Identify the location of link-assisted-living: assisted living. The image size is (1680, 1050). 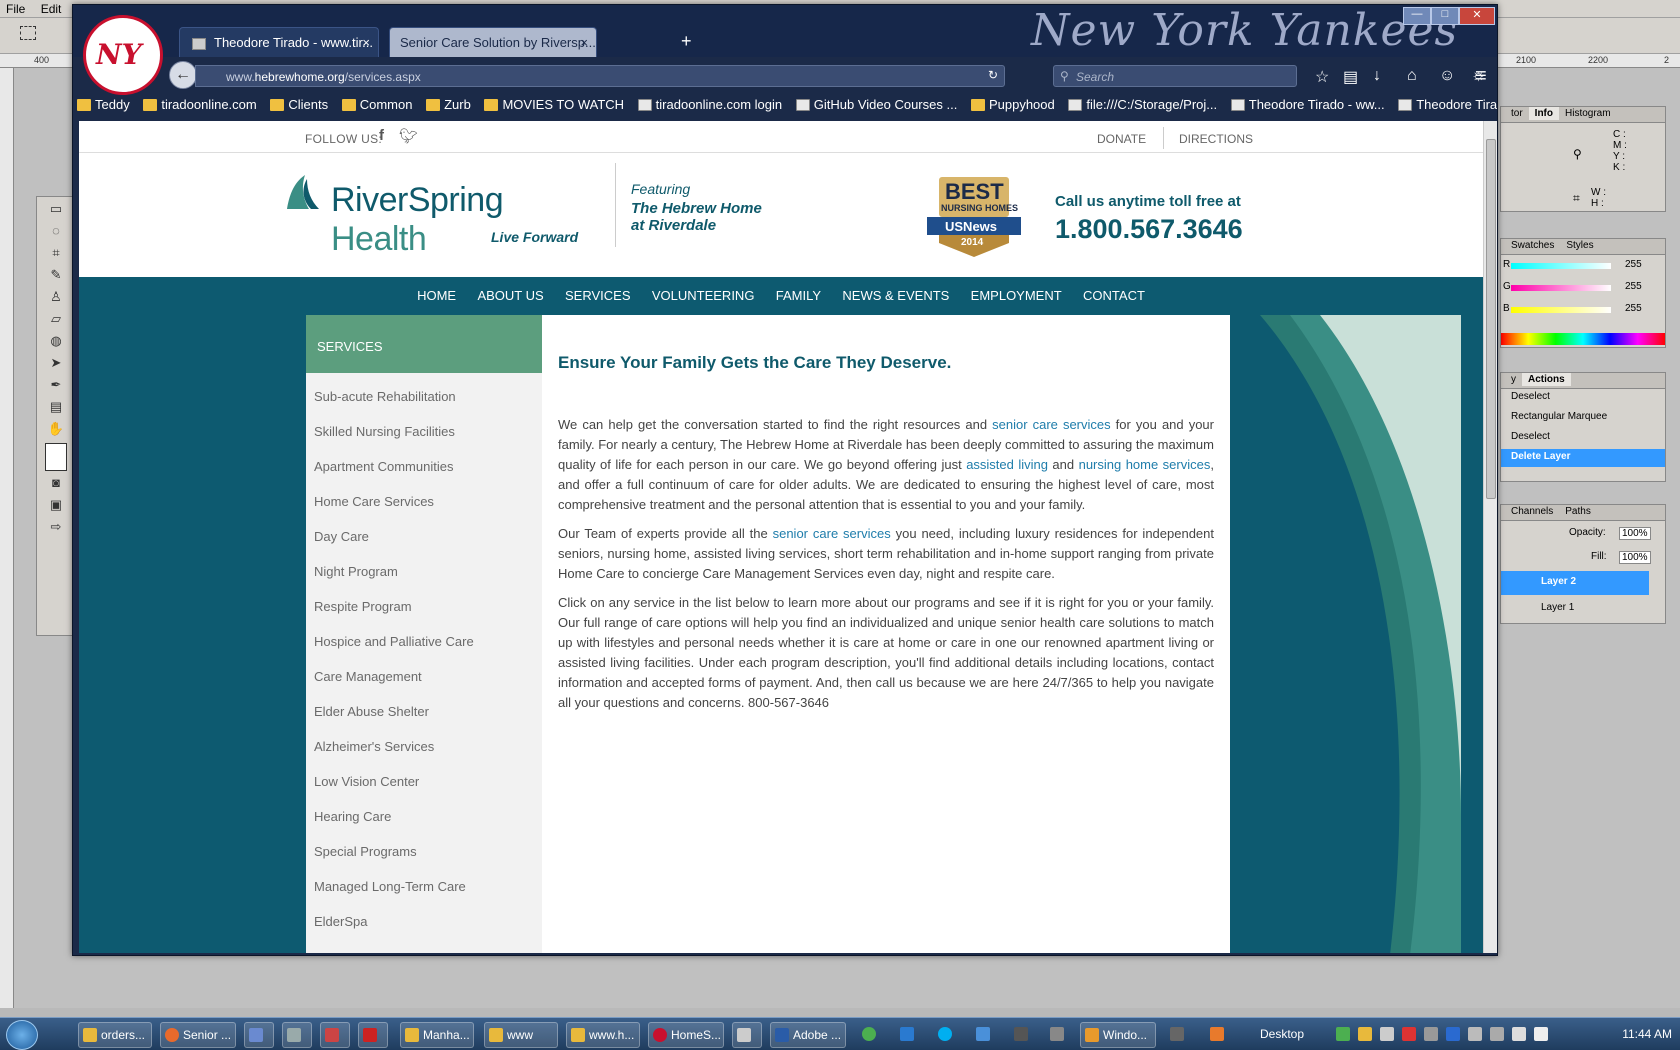
(1007, 464).